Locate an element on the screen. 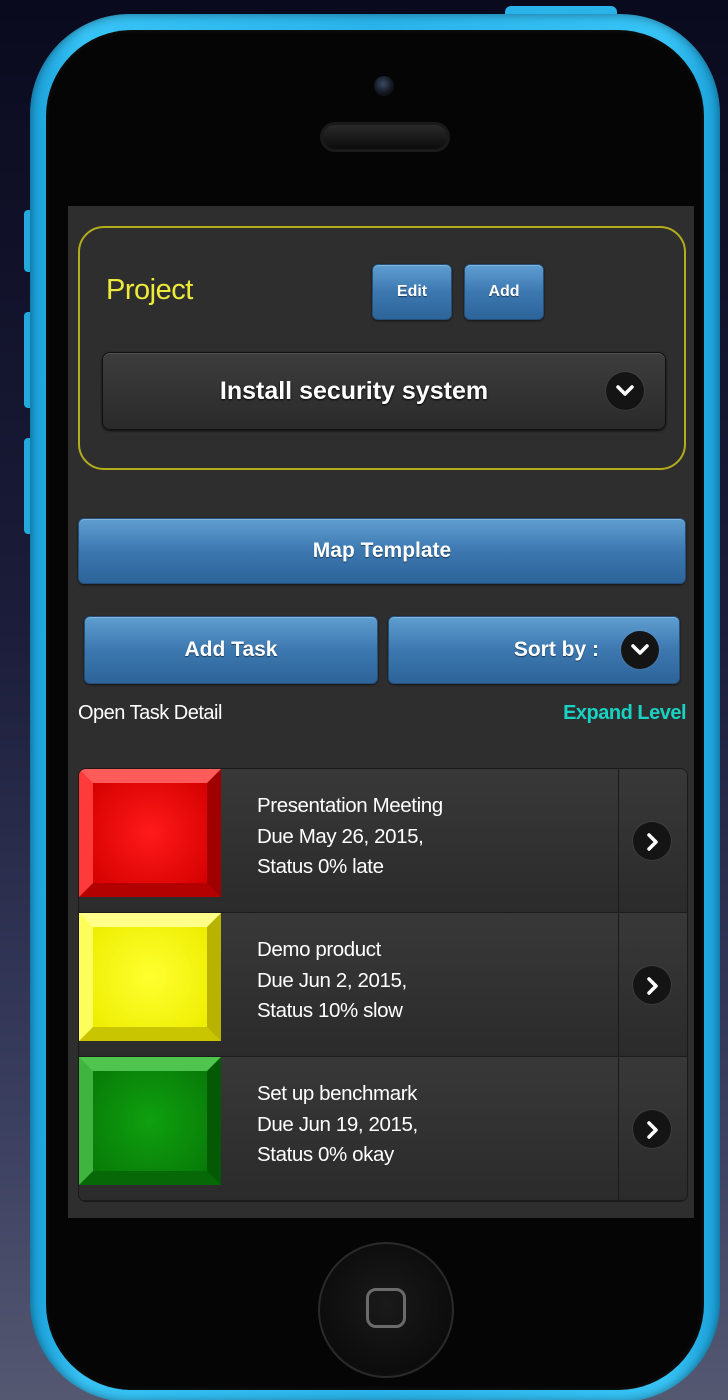  project-label: Project is located at coordinates (149, 290).